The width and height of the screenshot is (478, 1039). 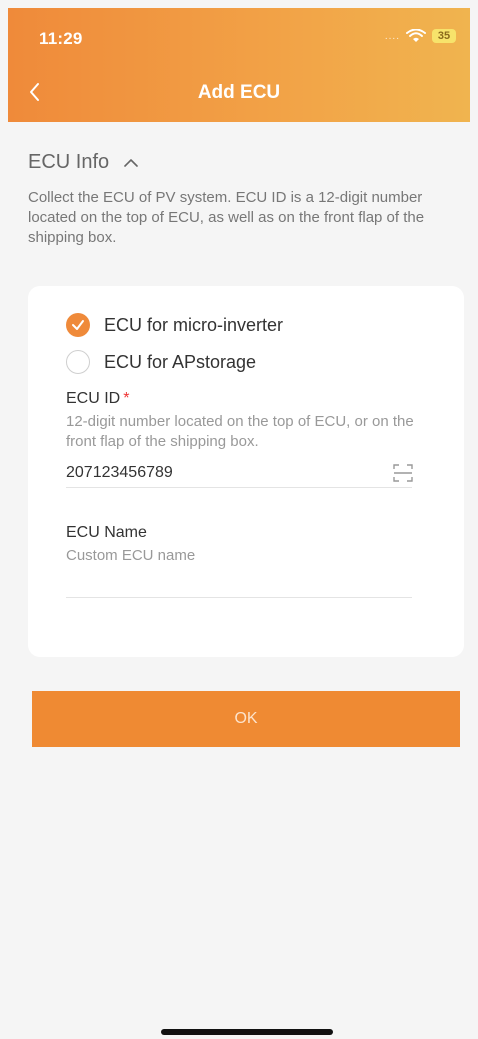 I want to click on option-label: ECU for APstorage, so click(x=180, y=361).